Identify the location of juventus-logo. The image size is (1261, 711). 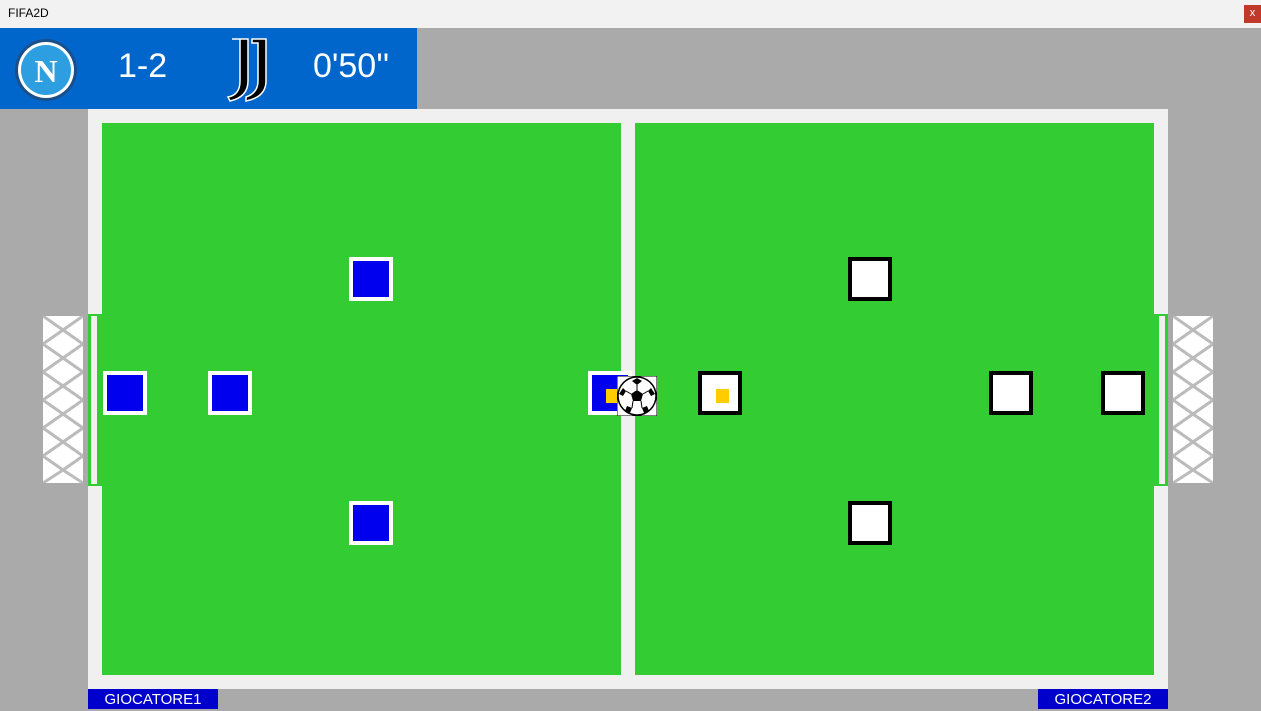
(246, 70).